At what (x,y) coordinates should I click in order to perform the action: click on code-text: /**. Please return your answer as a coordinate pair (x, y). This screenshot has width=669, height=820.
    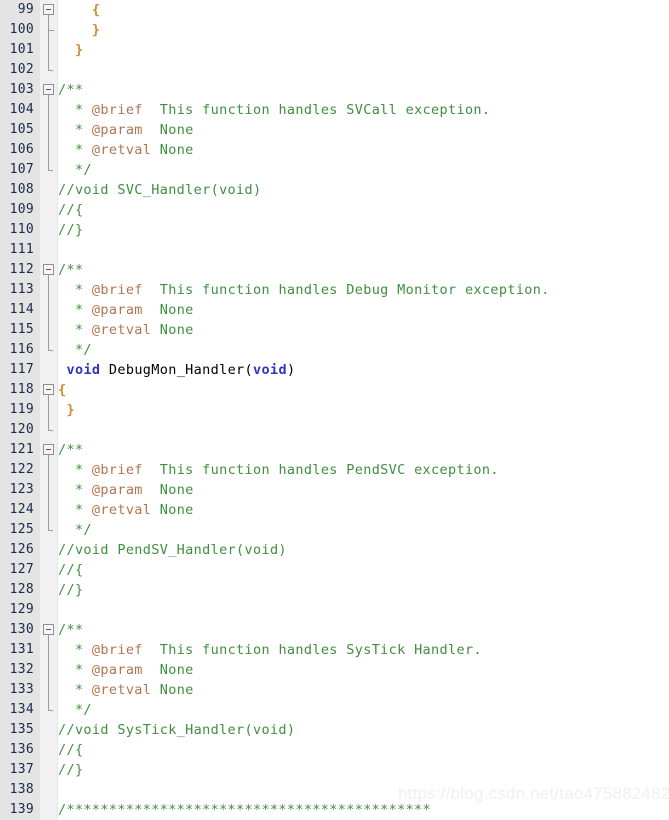
    Looking at the image, I should click on (70, 630).